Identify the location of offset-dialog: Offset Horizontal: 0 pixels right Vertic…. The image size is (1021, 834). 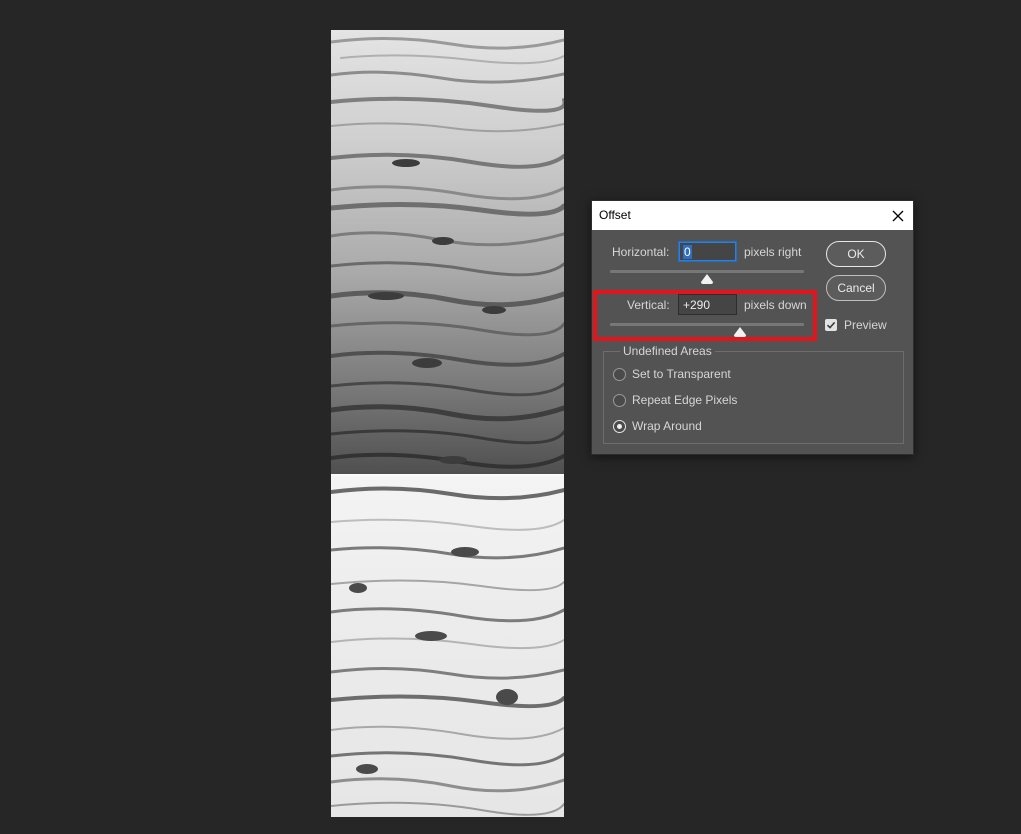
(752, 327).